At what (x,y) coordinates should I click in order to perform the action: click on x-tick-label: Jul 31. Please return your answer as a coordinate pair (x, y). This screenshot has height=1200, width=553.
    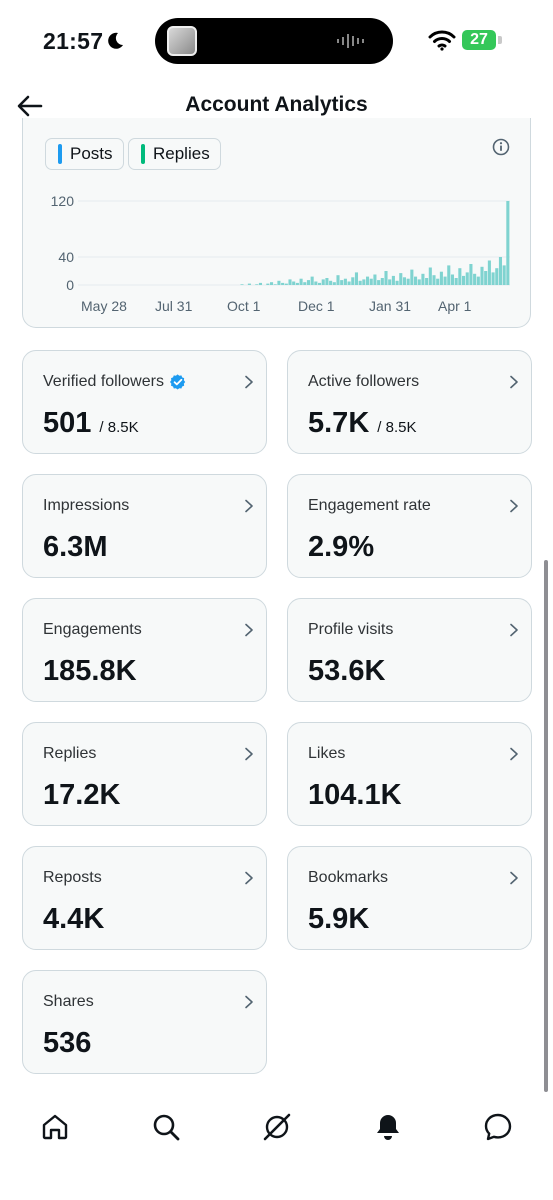
    Looking at the image, I should click on (174, 306).